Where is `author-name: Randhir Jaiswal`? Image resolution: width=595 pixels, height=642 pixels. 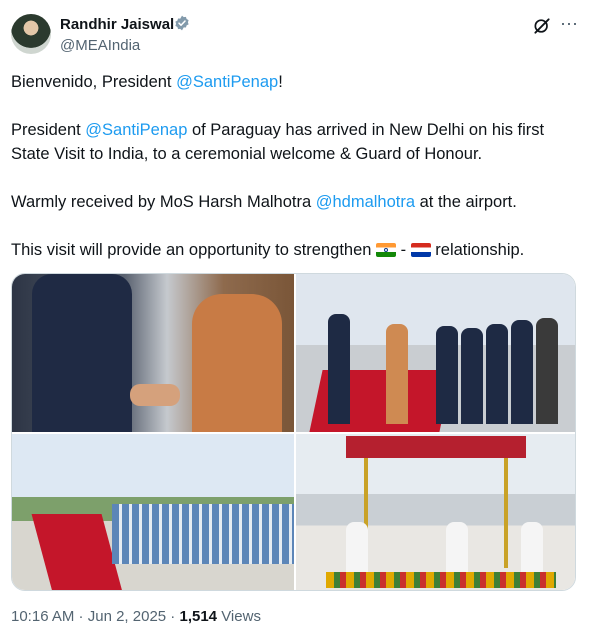 author-name: Randhir Jaiswal is located at coordinates (117, 24).